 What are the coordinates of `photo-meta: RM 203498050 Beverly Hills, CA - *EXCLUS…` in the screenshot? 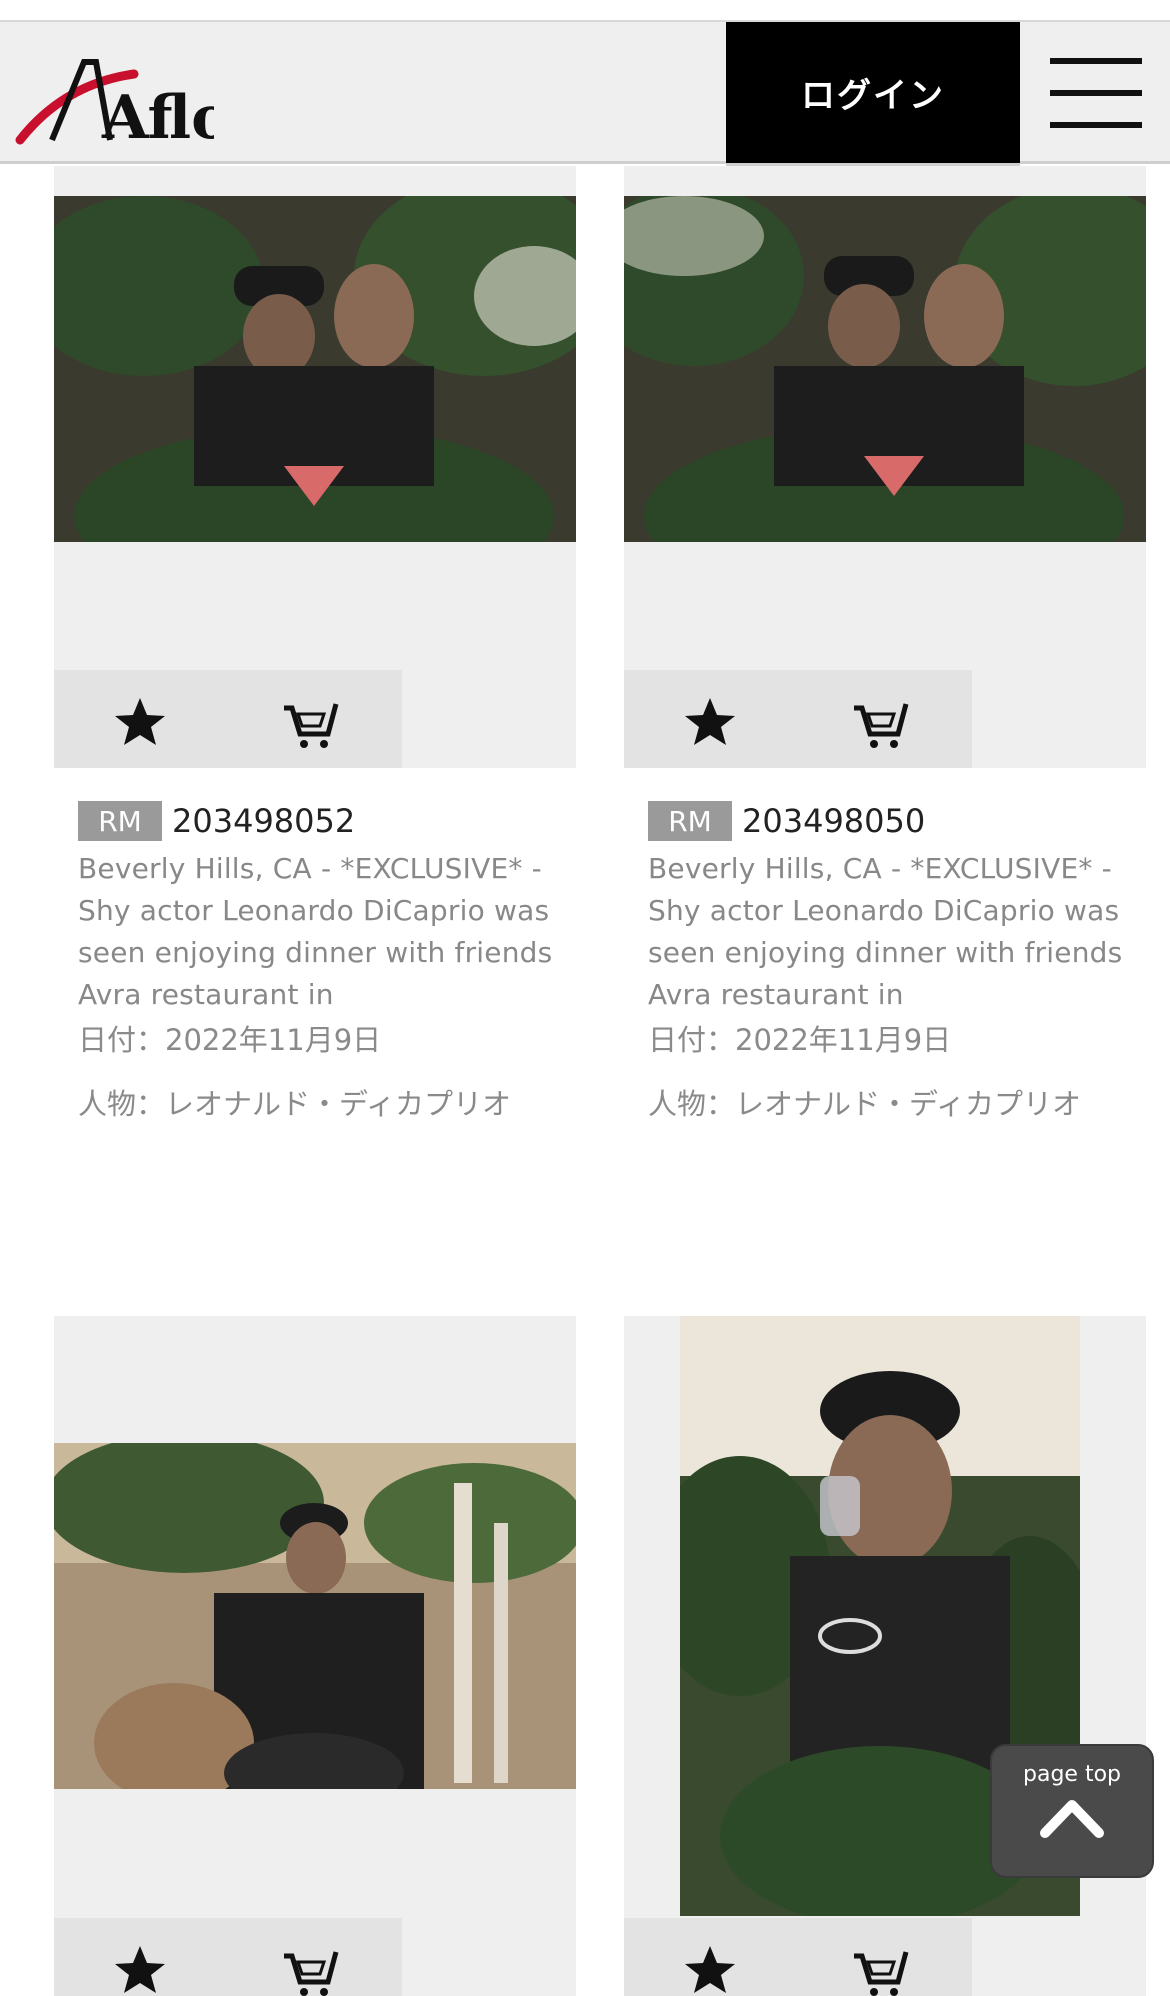 It's located at (888, 964).